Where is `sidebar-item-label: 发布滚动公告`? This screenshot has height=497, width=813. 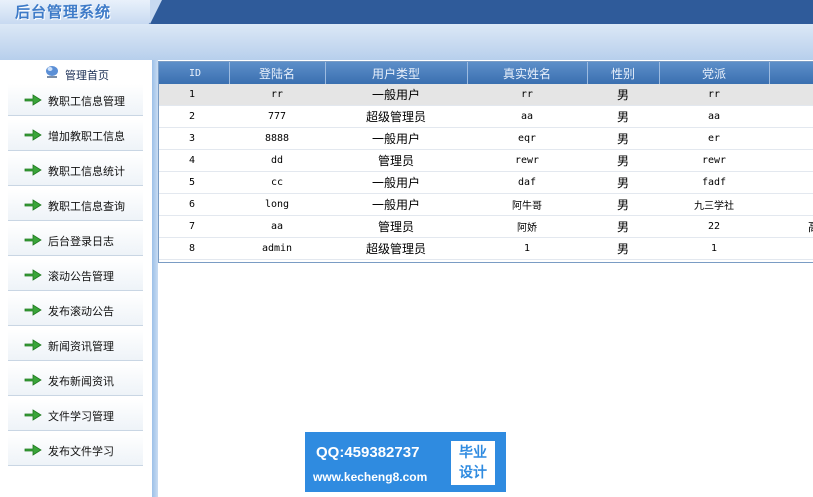
sidebar-item-label: 发布滚动公告 is located at coordinates (81, 311).